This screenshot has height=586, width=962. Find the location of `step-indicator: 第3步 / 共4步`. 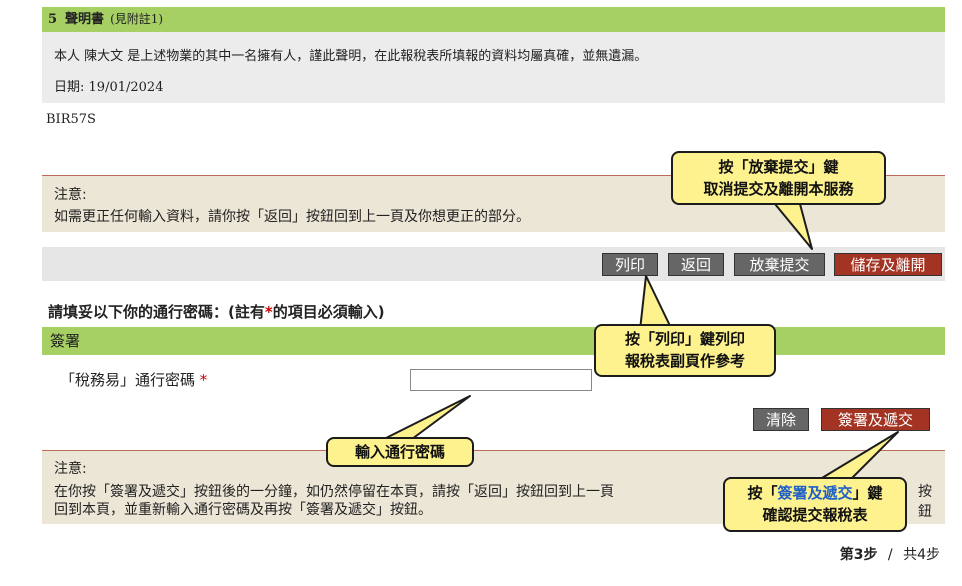

step-indicator: 第3步 / 共4步 is located at coordinates (889, 555).